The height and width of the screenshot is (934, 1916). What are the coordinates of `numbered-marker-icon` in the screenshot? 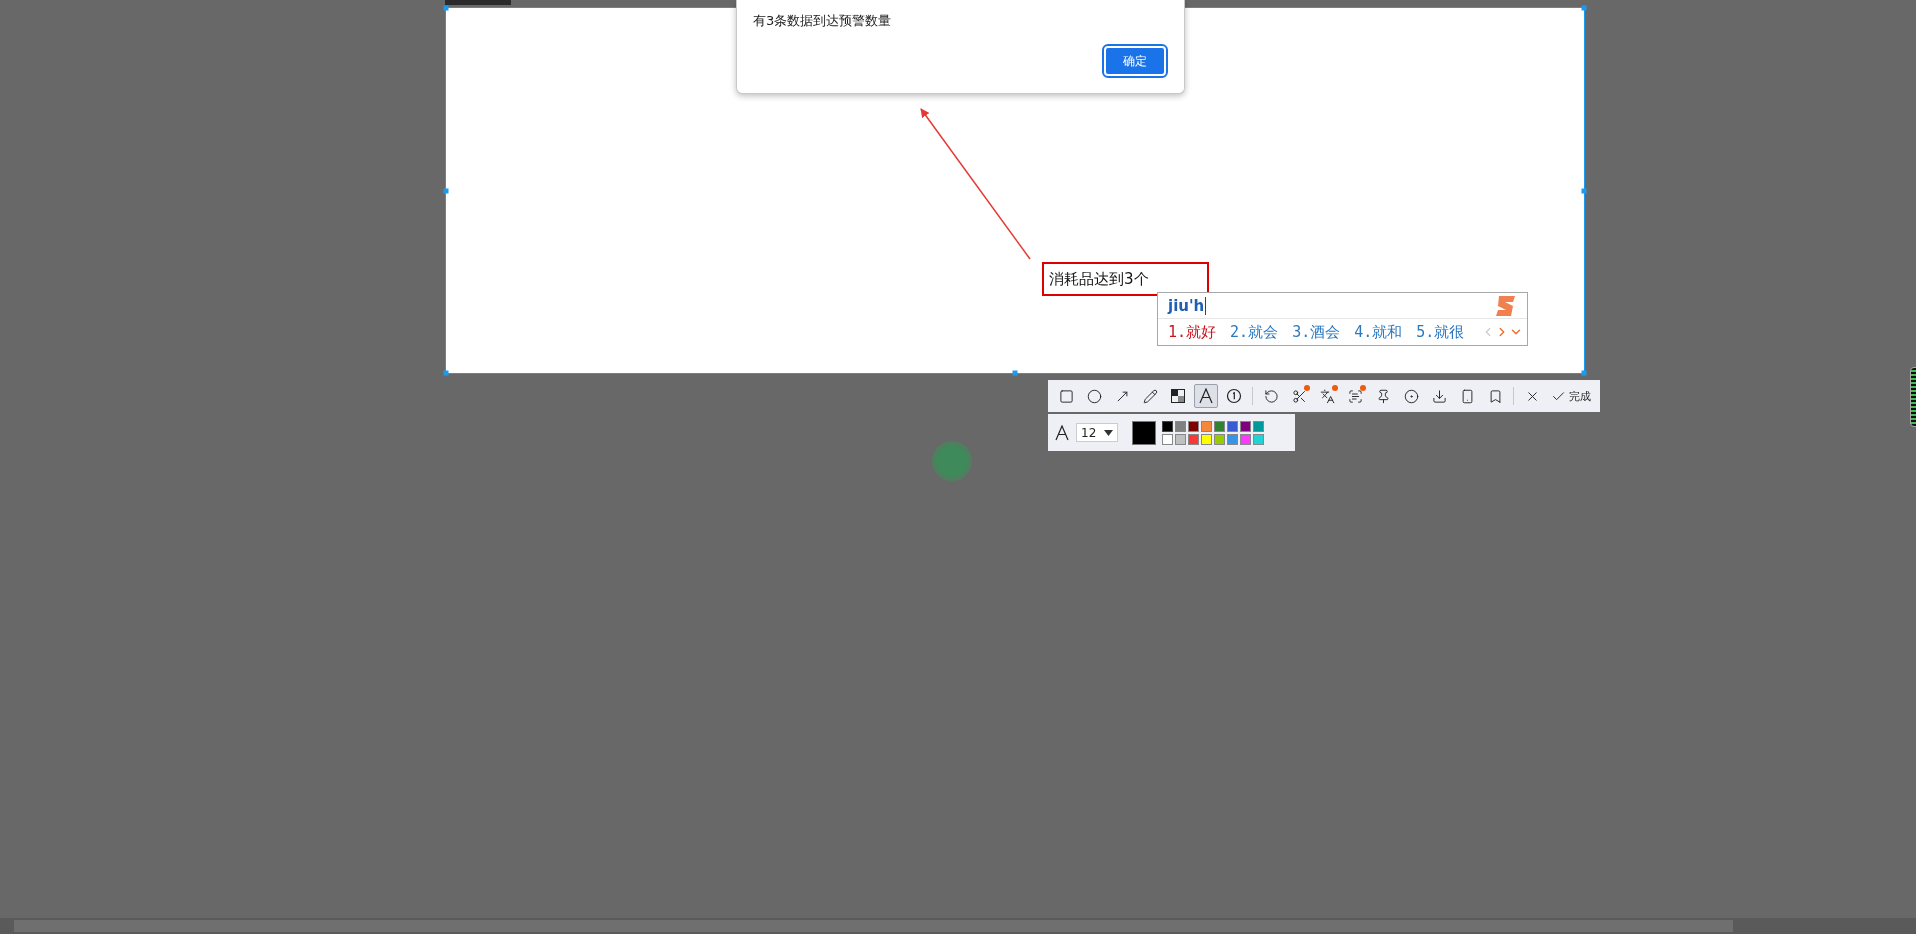 It's located at (1234, 396).